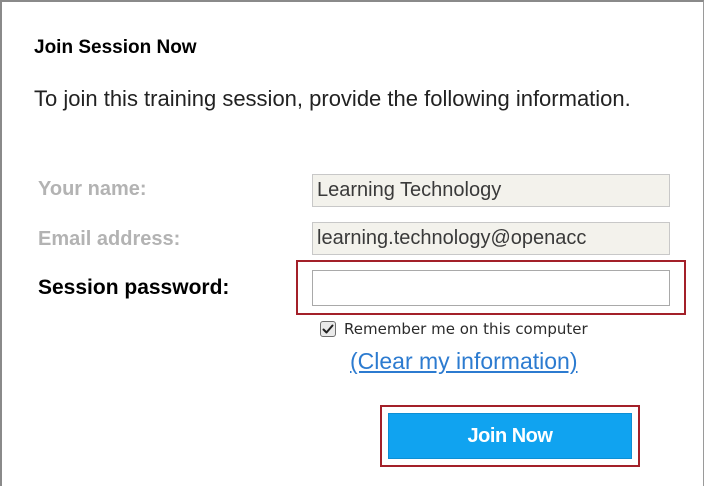 This screenshot has width=704, height=486. What do you see at coordinates (464, 361) in the screenshot?
I see `clear-information-link: (Clear my information)` at bounding box center [464, 361].